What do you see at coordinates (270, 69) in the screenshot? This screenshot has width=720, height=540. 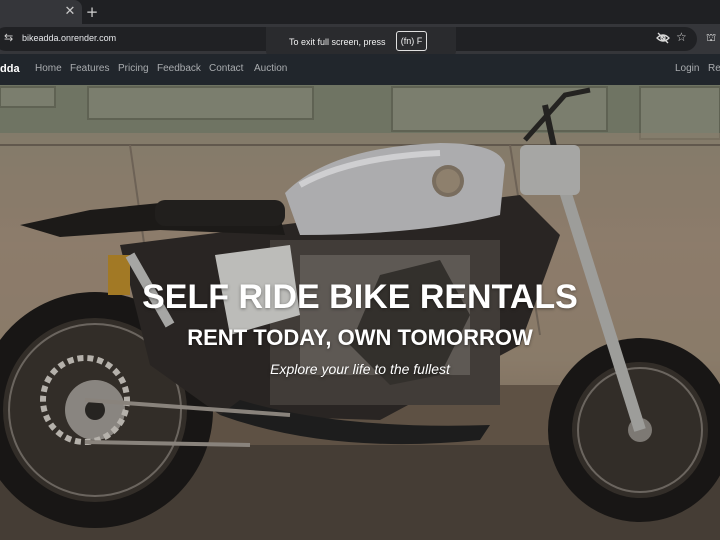 I see `nav-link-auction: Auction` at bounding box center [270, 69].